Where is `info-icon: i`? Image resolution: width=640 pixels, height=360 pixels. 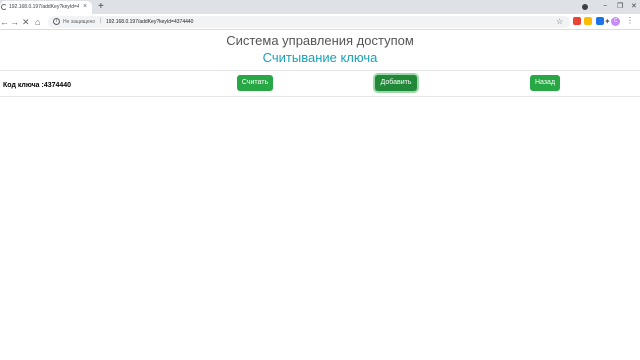 info-icon: i is located at coordinates (56, 21).